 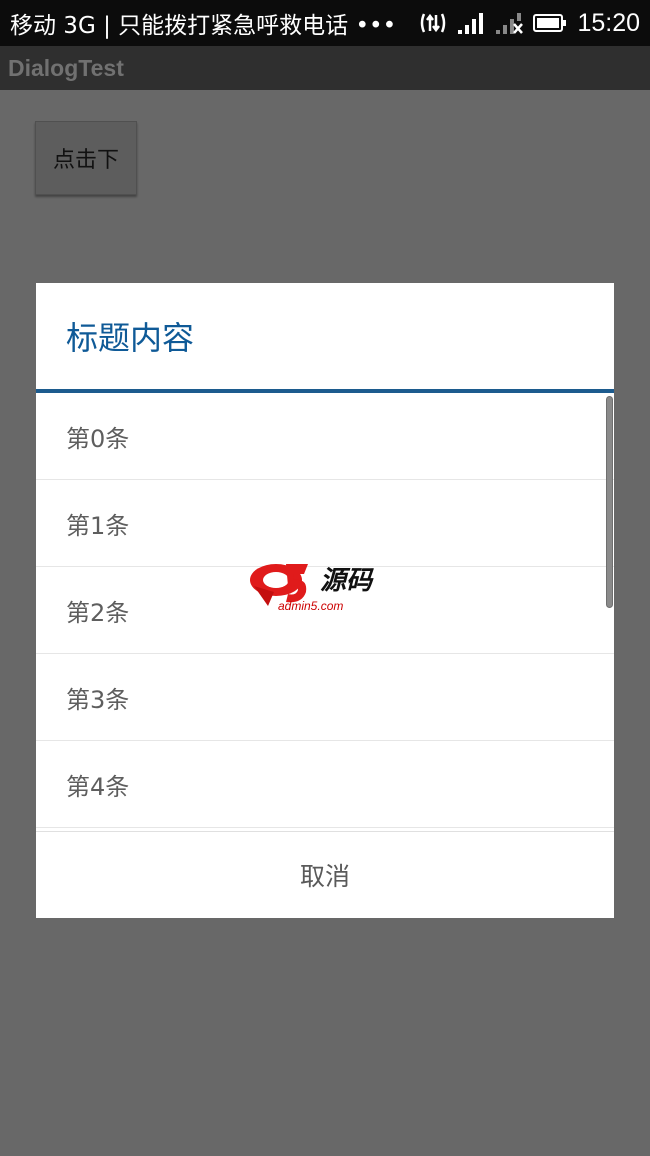 What do you see at coordinates (529, 23) in the screenshot?
I see `status-icons: 15:20` at bounding box center [529, 23].